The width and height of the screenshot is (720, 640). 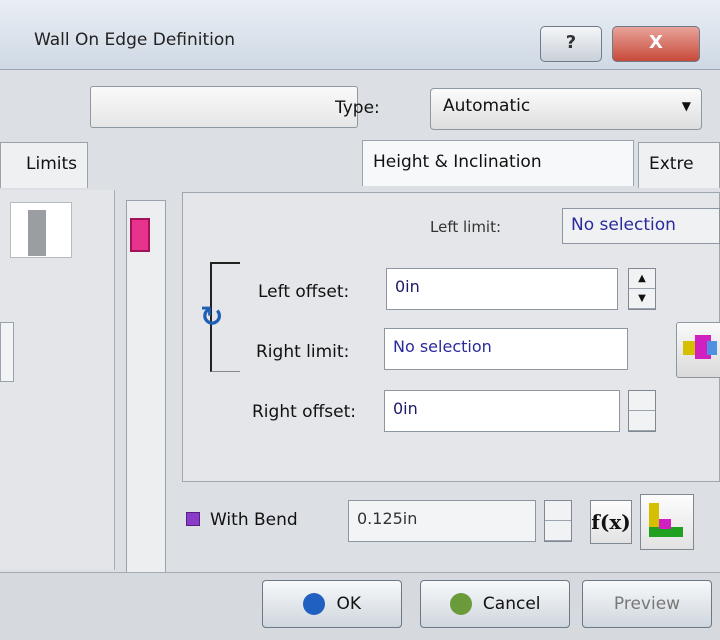 What do you see at coordinates (671, 164) in the screenshot?
I see `tab-extremities-label: Extre` at bounding box center [671, 164].